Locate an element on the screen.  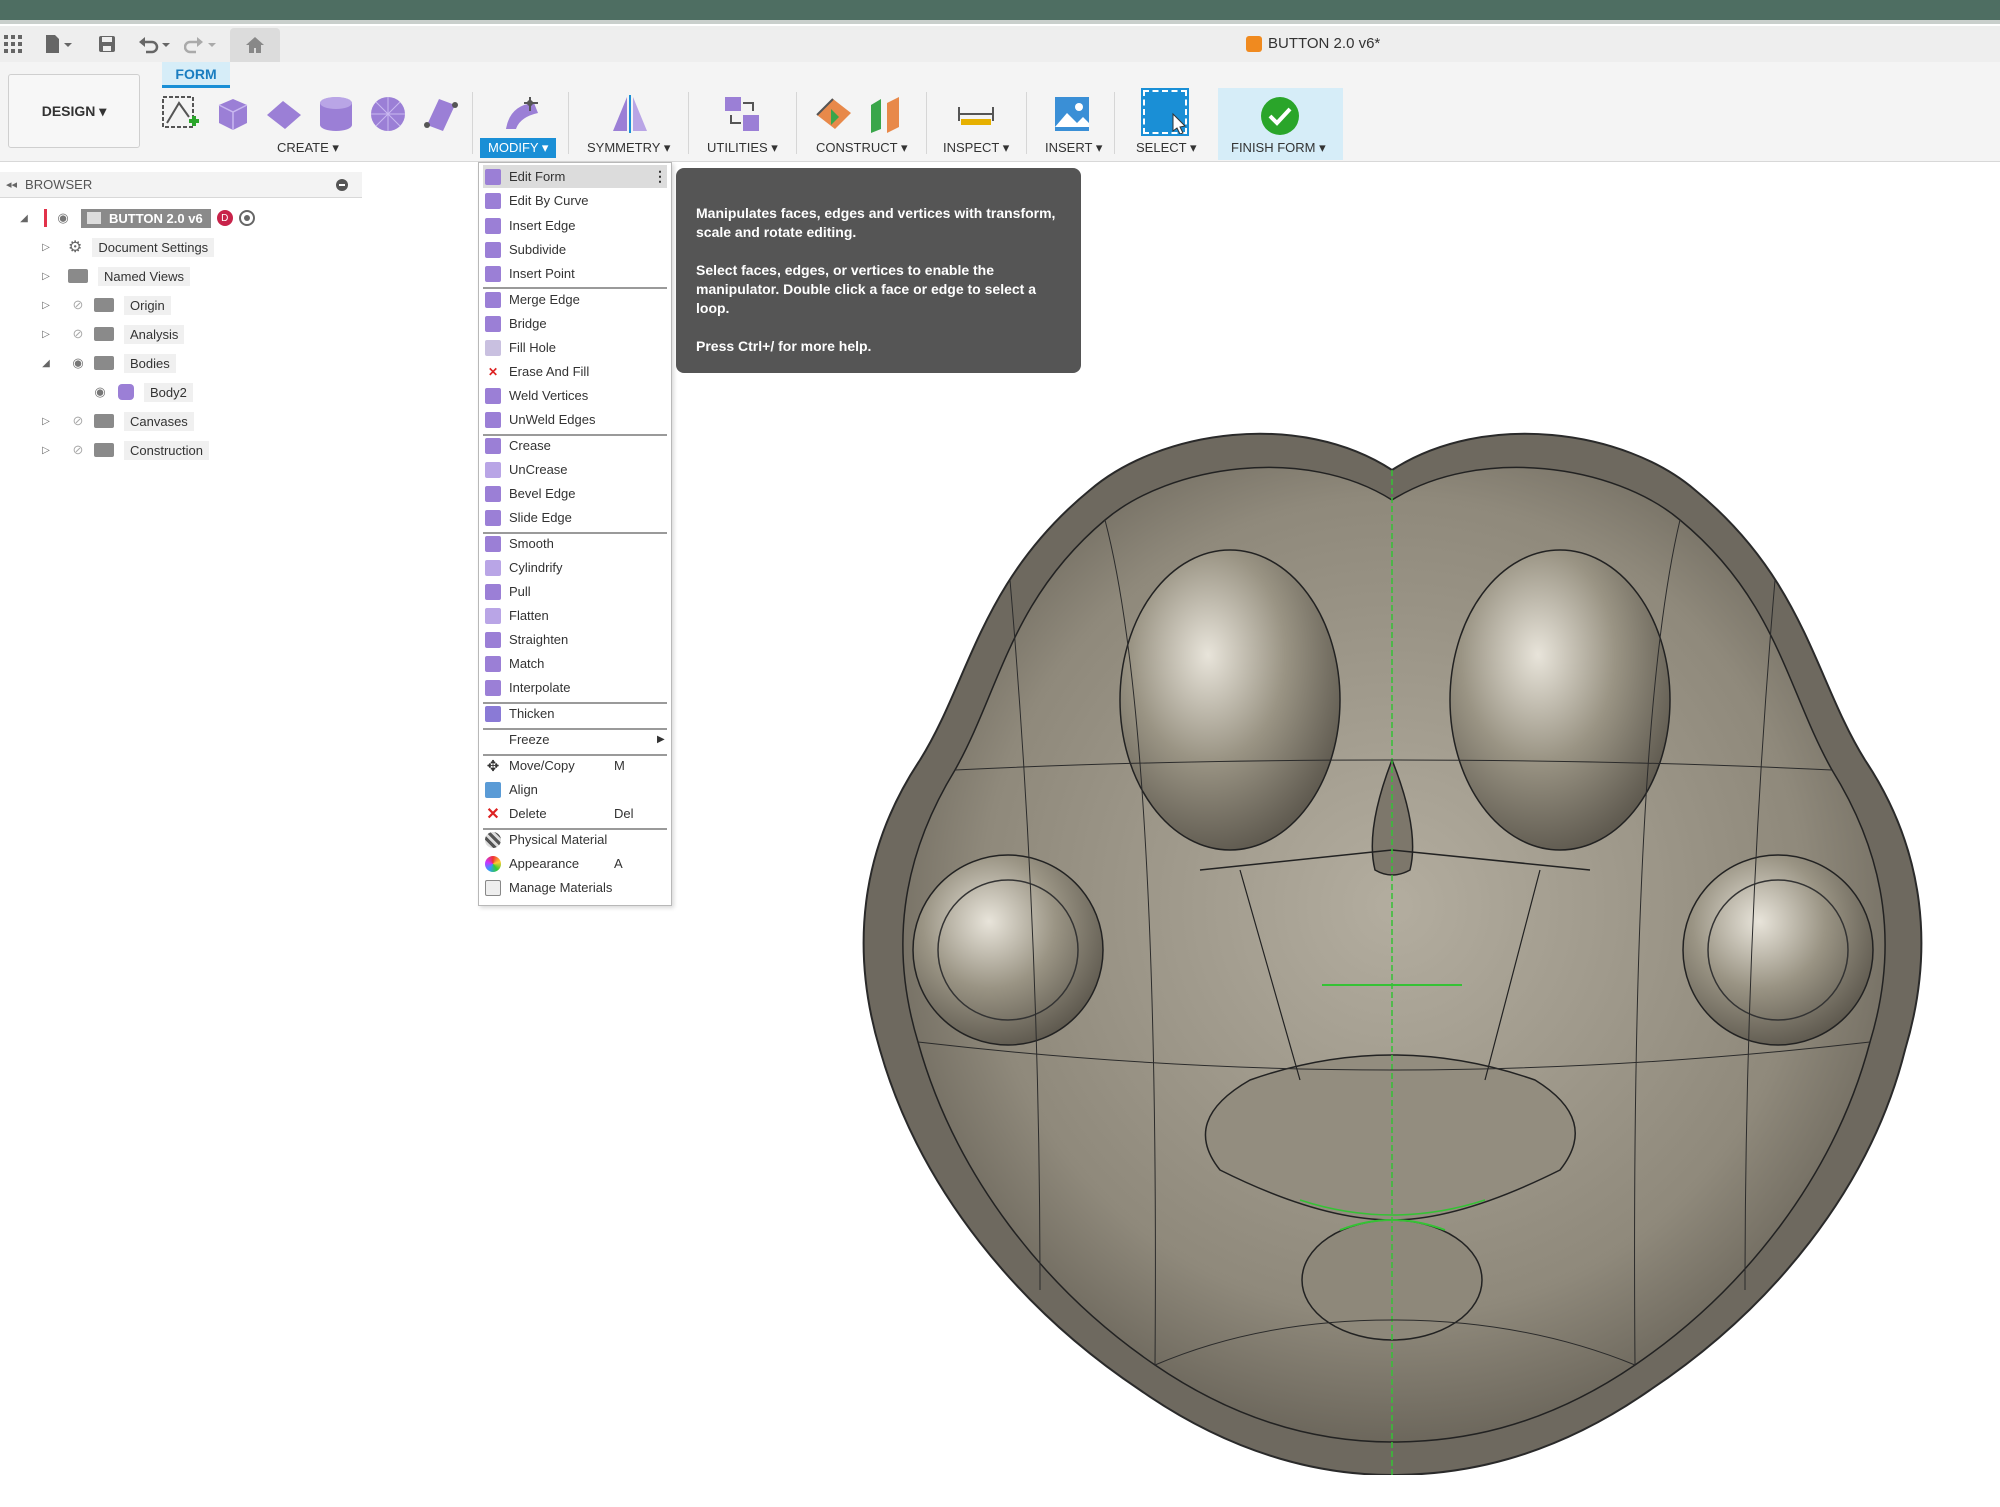
modify-edit-form-icon is located at coordinates (523, 114).